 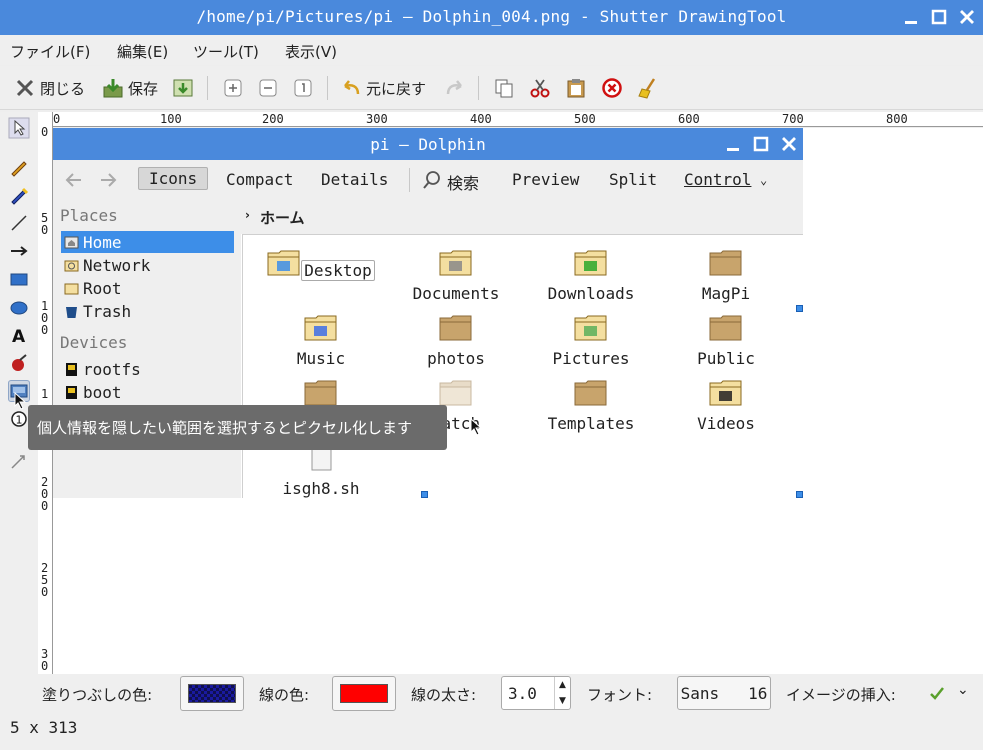 I want to click on file-item: Templates, so click(x=591, y=405).